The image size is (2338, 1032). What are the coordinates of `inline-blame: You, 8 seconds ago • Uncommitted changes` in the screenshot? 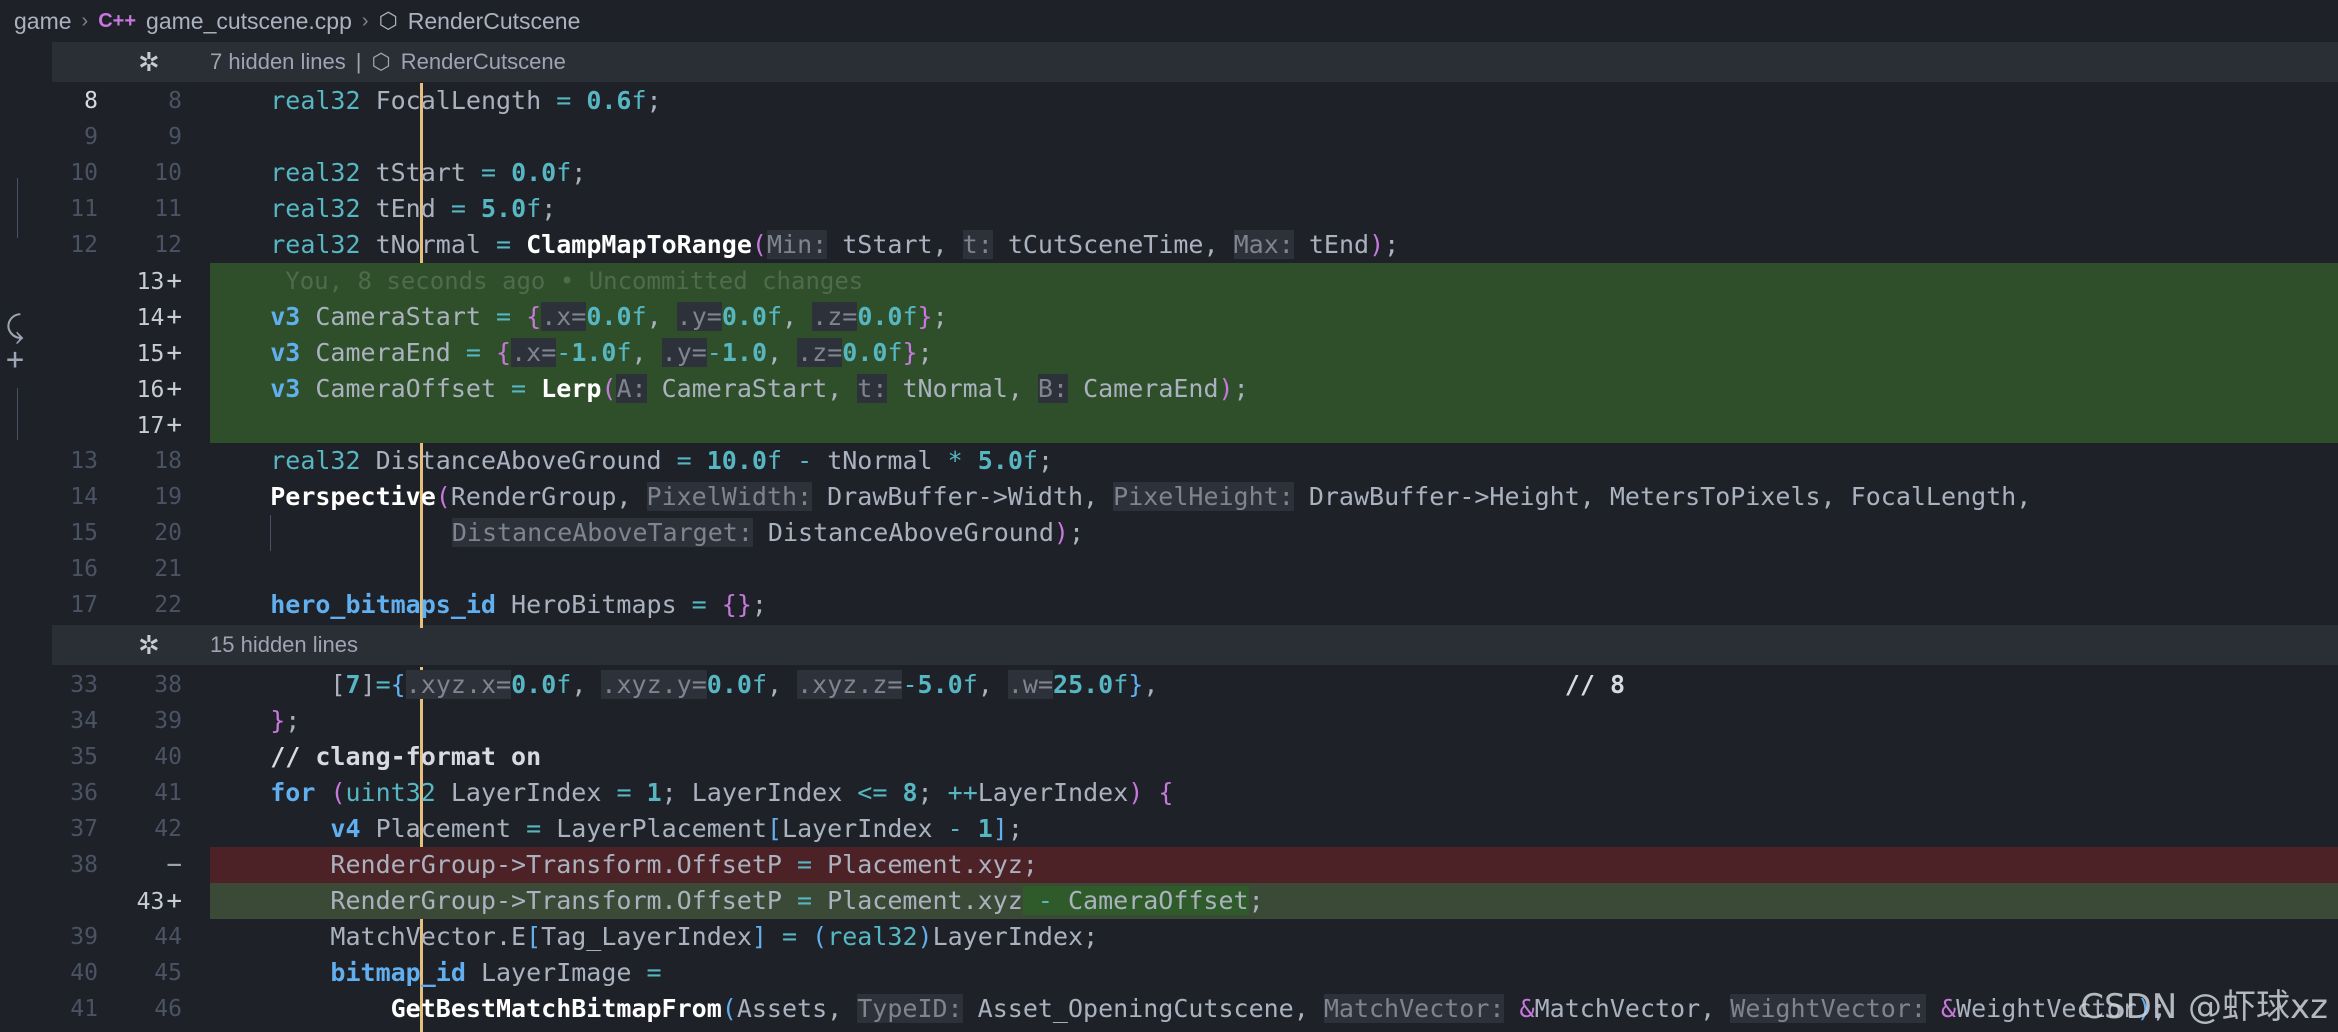 It's located at (574, 281).